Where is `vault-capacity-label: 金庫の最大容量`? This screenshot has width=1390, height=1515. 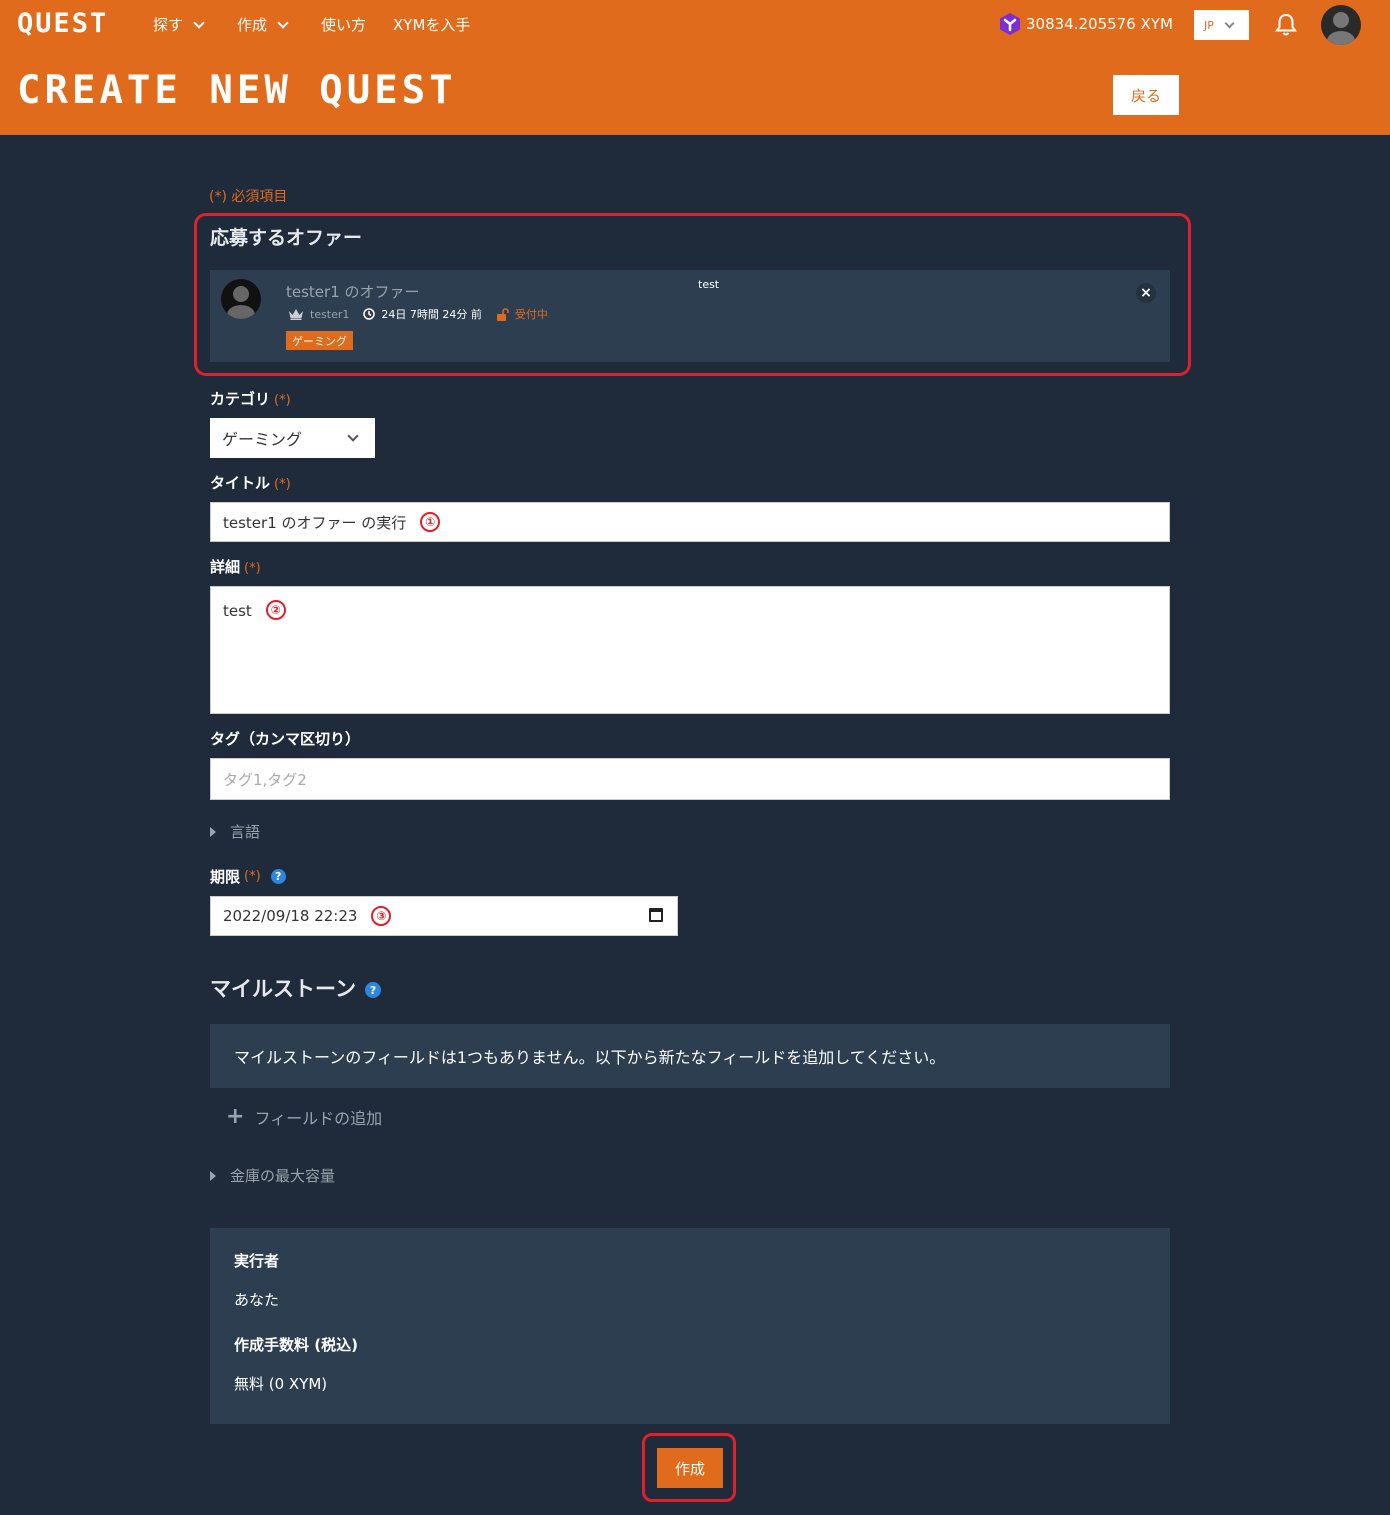
vault-capacity-label: 金庫の最大容量 is located at coordinates (283, 1176).